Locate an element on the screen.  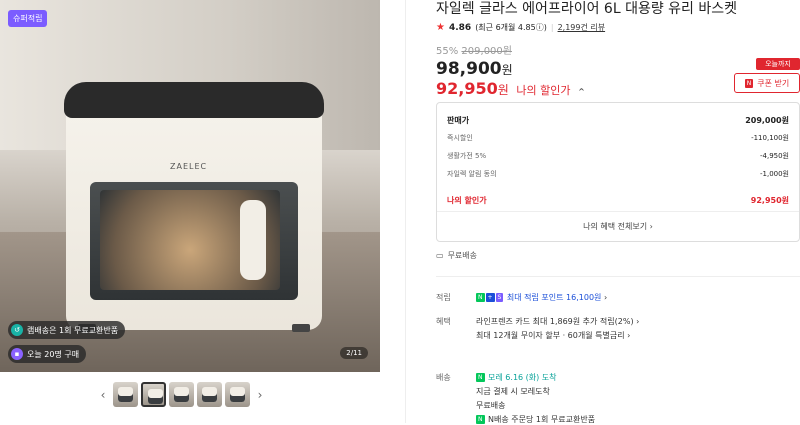
star-icon: ★ is located at coordinates (440, 27).